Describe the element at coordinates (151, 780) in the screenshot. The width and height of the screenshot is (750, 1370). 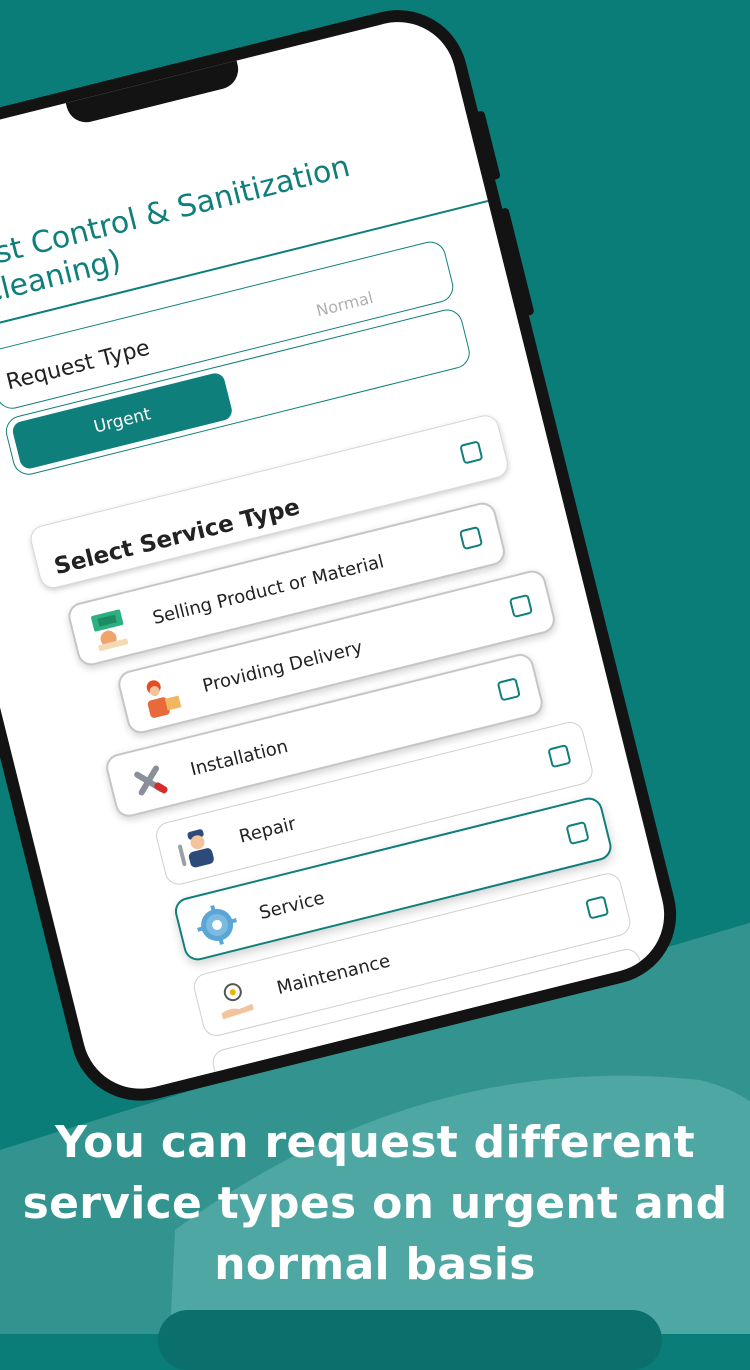
I see `tools-icon` at that location.